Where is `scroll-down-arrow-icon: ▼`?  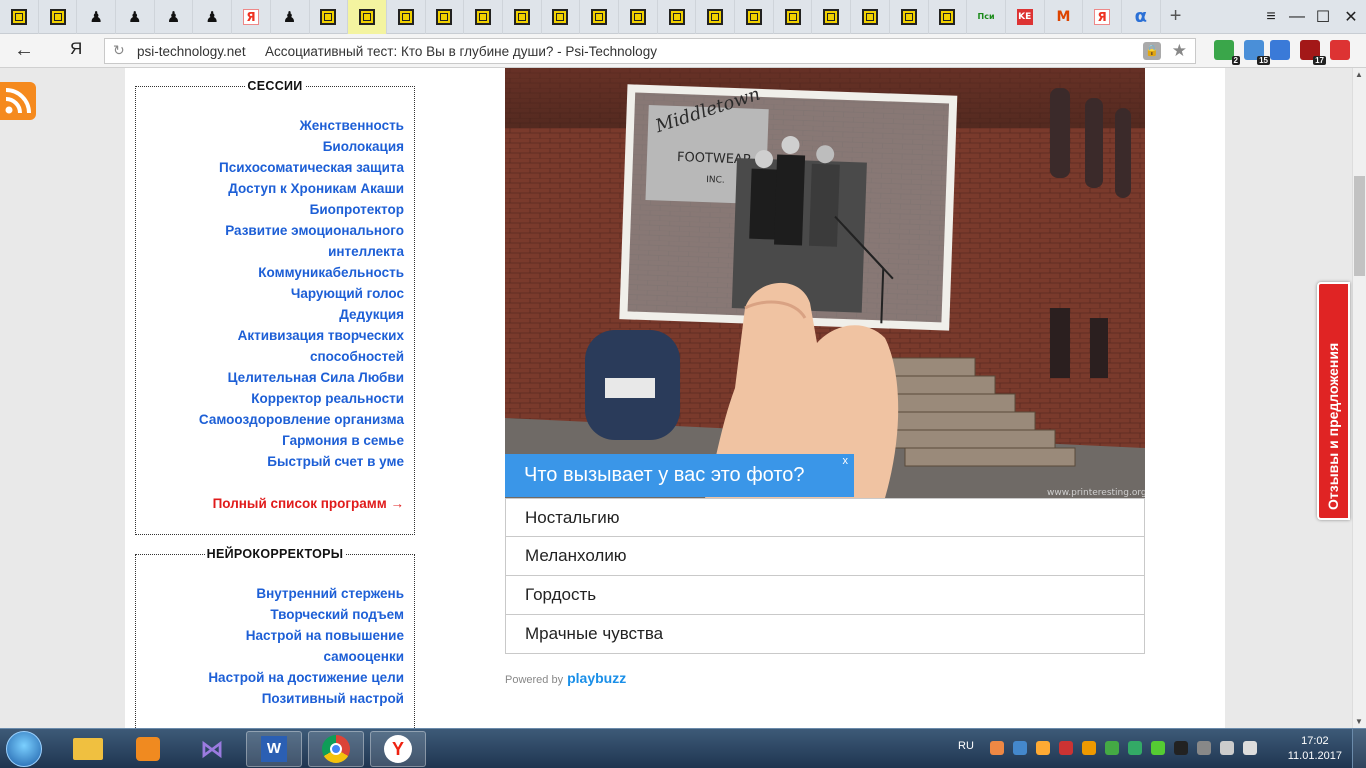 scroll-down-arrow-icon: ▼ is located at coordinates (1359, 721).